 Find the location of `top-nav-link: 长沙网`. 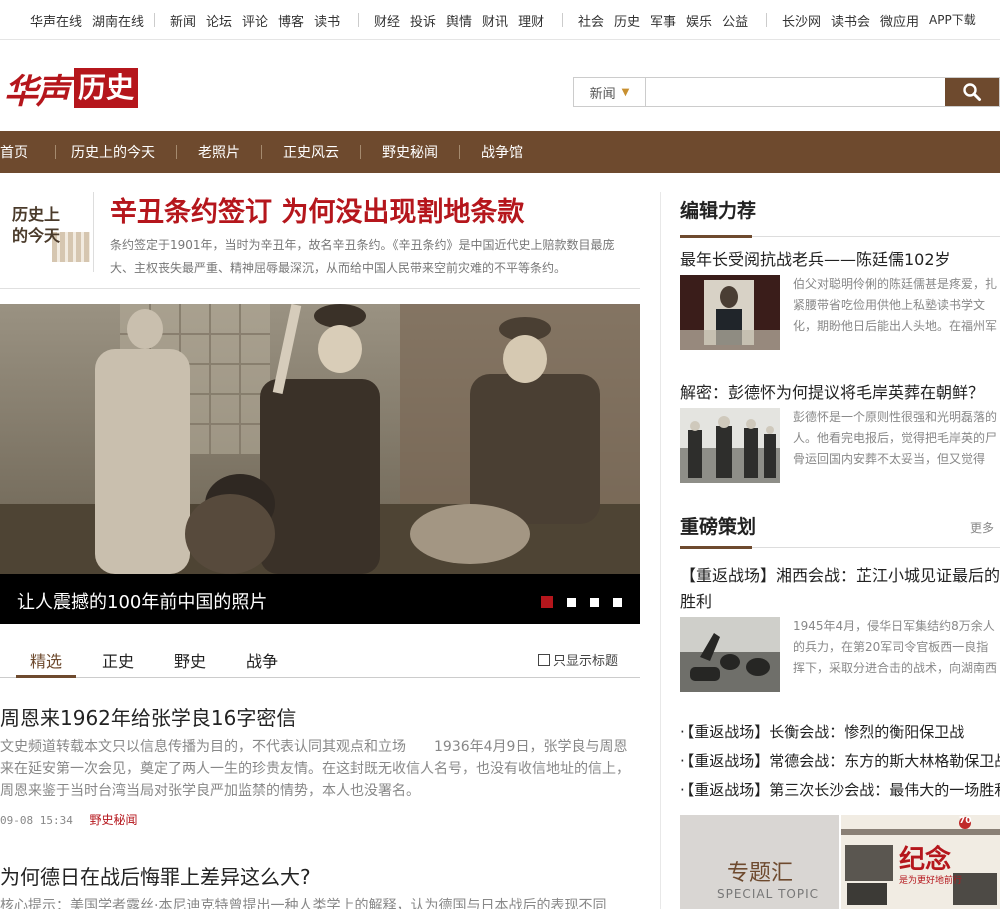

top-nav-link: 长沙网 is located at coordinates (801, 20).